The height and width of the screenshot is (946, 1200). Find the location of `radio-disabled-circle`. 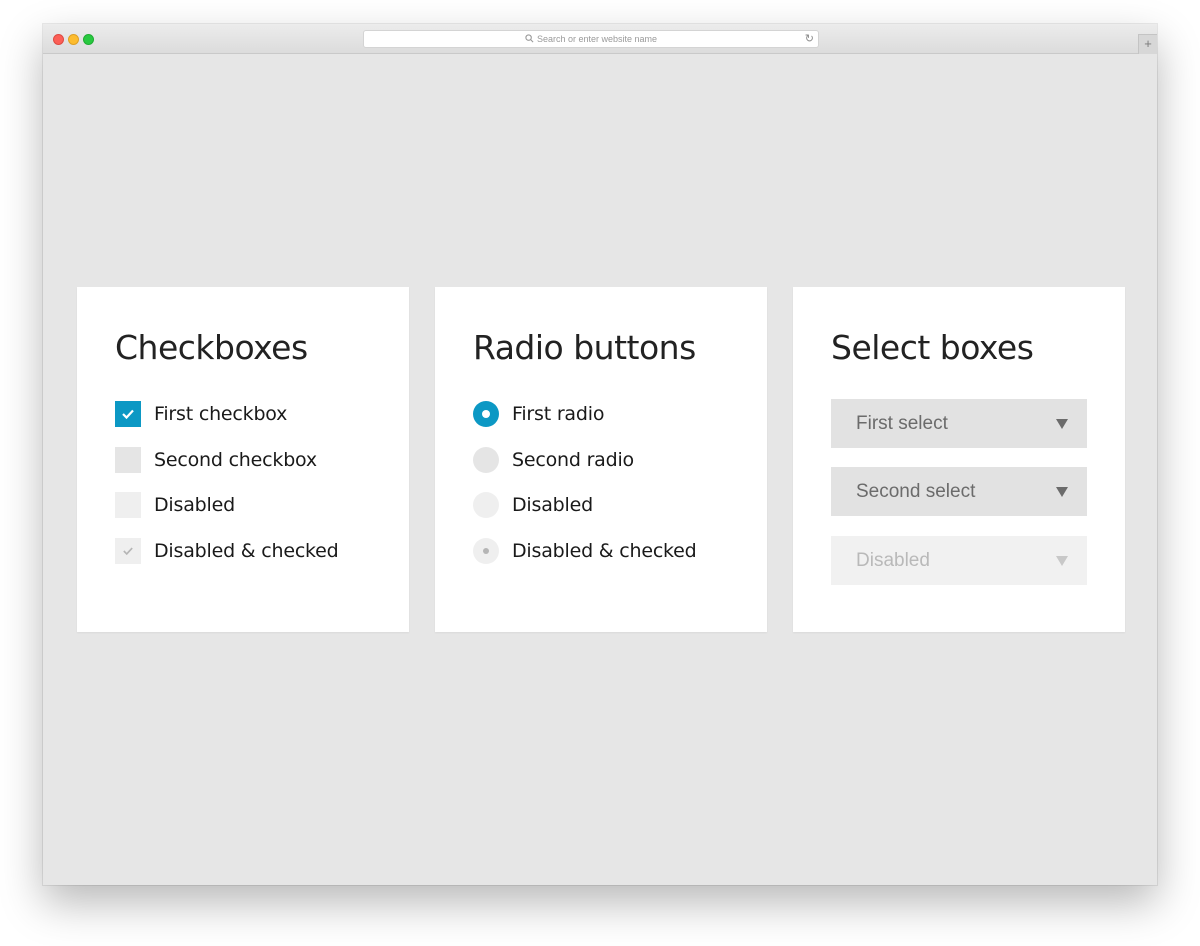

radio-disabled-circle is located at coordinates (486, 505).